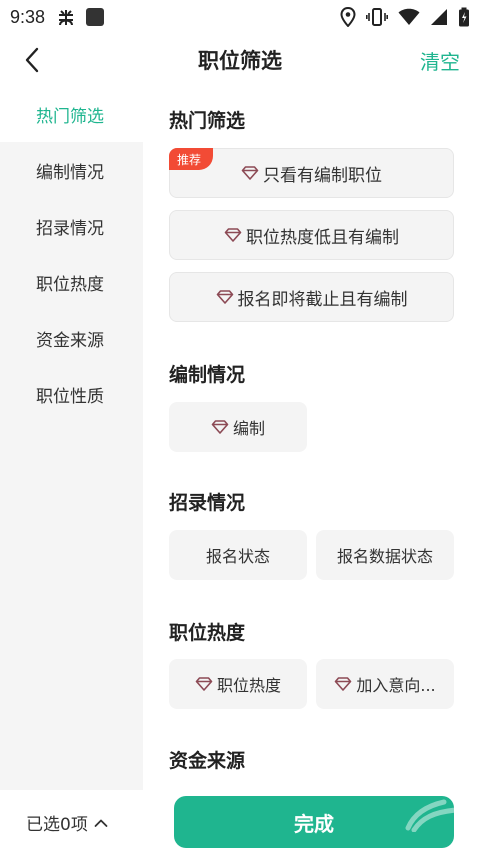 The image size is (480, 853). I want to click on bottom-bar: 已选0项 完成, so click(240, 821).